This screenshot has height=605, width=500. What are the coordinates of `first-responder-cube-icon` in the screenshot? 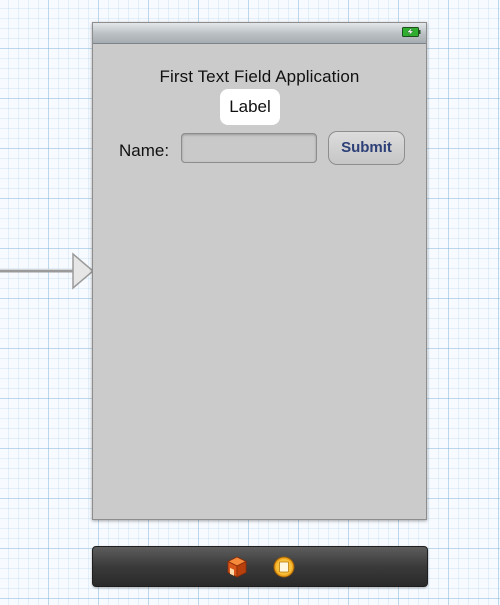 It's located at (237, 567).